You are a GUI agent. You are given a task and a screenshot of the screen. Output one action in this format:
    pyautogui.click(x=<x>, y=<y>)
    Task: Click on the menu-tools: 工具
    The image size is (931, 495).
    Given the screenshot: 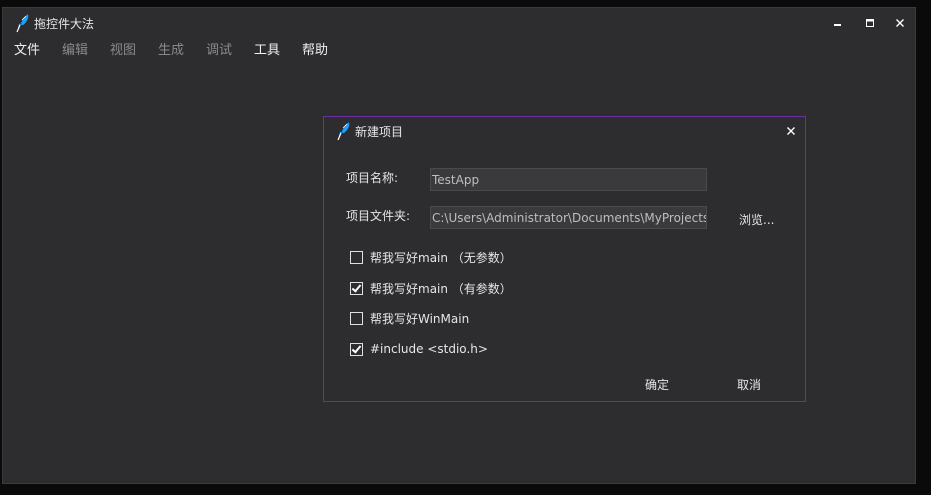 What is the action you would take?
    pyautogui.click(x=267, y=48)
    